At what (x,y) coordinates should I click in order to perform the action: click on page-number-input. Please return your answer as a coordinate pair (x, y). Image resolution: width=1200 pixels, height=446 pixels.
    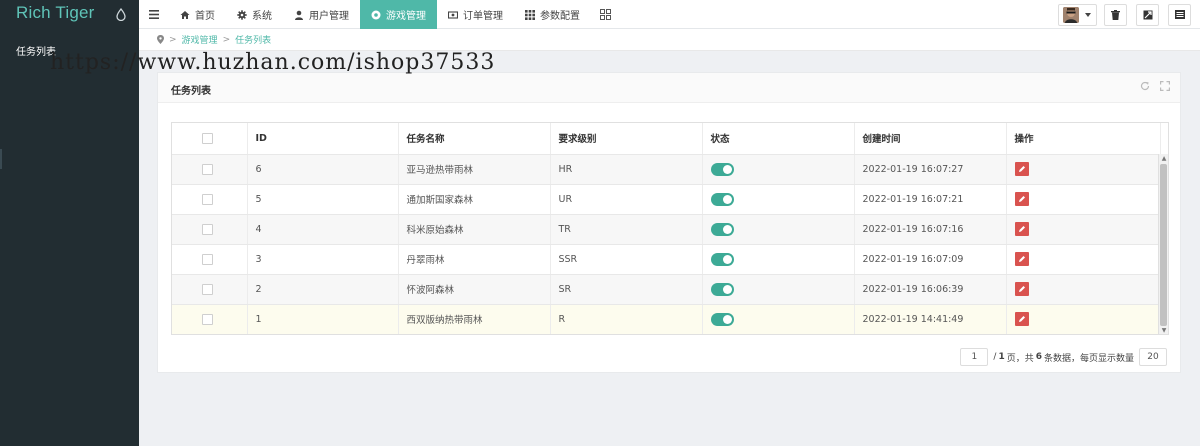
    Looking at the image, I should click on (974, 357).